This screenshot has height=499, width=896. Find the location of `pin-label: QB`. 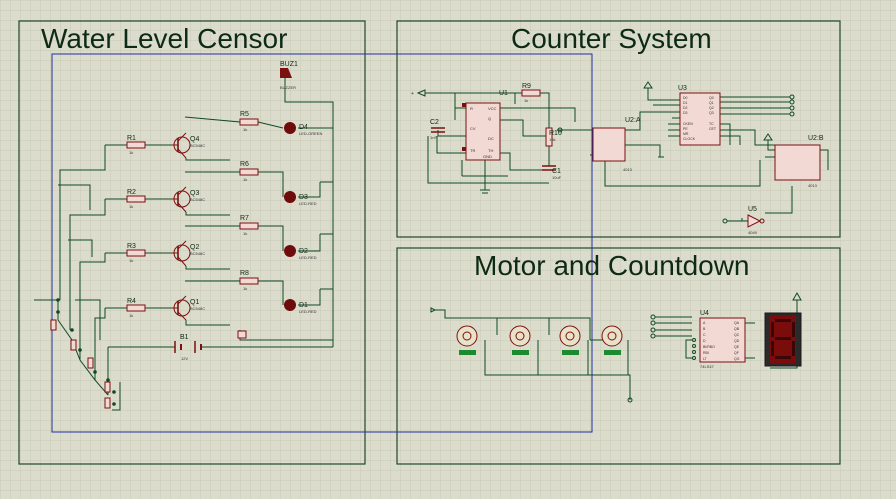

pin-label: QB is located at coordinates (737, 329).